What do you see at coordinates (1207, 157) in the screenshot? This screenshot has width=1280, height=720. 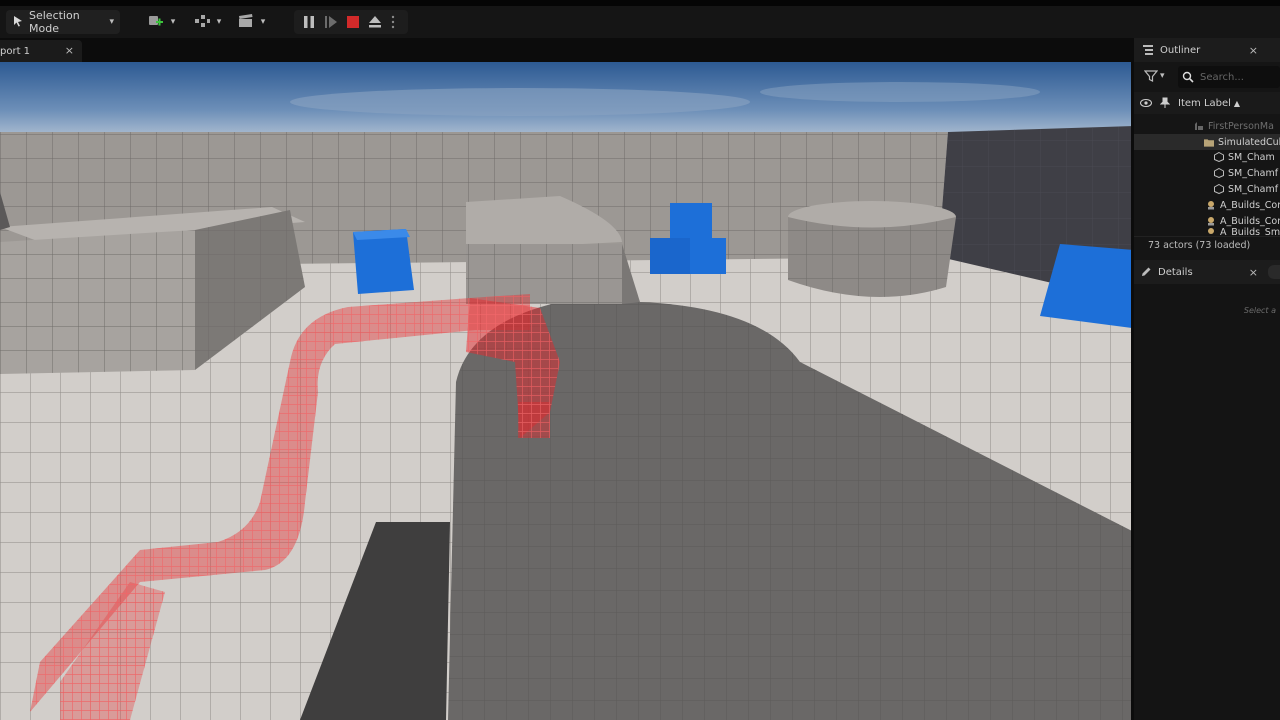 I see `tree-row-mesh: SM_Cham` at bounding box center [1207, 157].